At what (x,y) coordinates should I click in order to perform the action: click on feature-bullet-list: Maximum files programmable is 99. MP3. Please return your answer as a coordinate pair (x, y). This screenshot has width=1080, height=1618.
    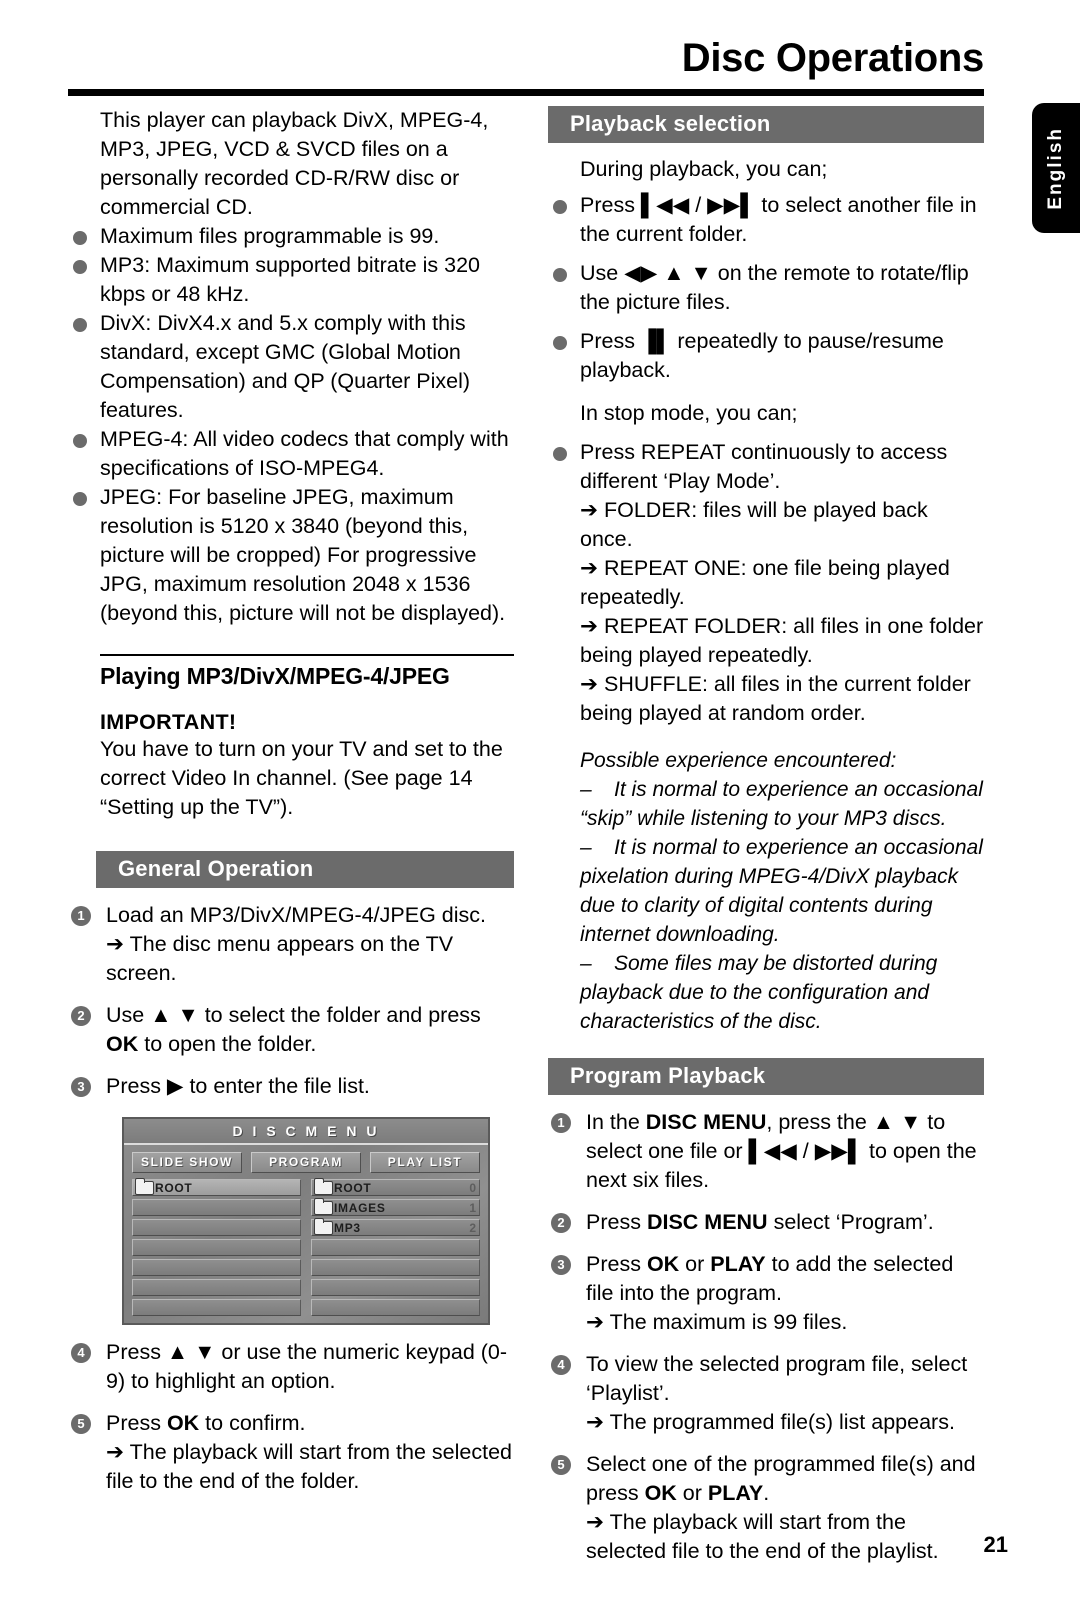
    Looking at the image, I should click on (291, 425).